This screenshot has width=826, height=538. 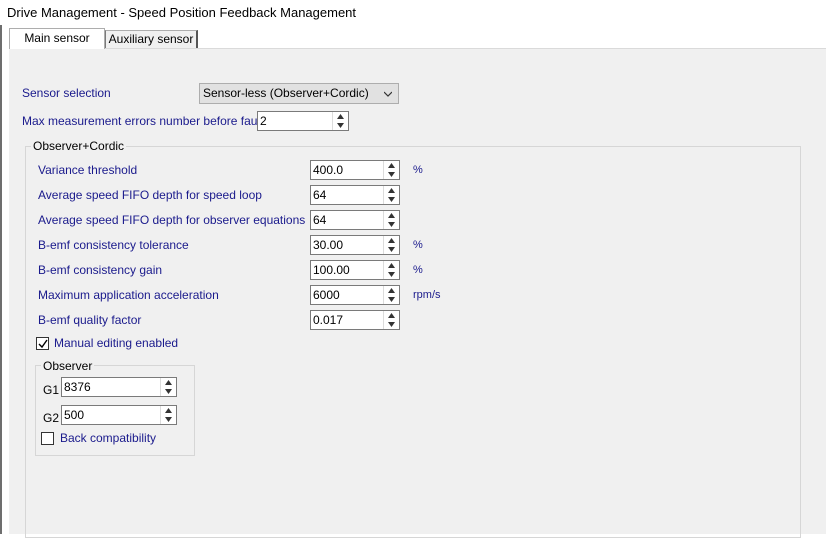 I want to click on g1-value: 8376, so click(x=77, y=387).